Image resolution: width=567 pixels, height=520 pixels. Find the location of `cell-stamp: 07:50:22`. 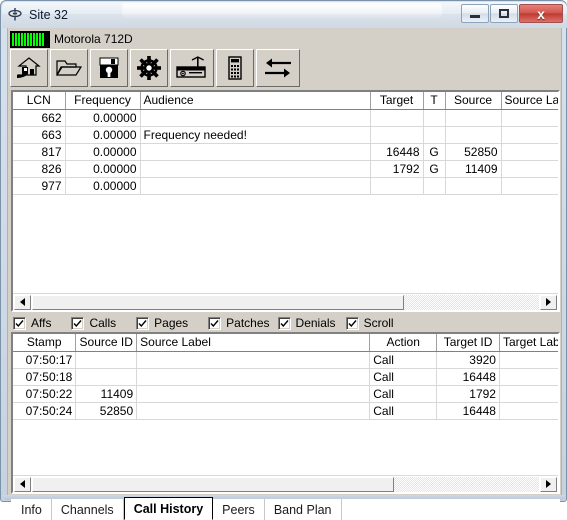

cell-stamp: 07:50:22 is located at coordinates (45, 394).